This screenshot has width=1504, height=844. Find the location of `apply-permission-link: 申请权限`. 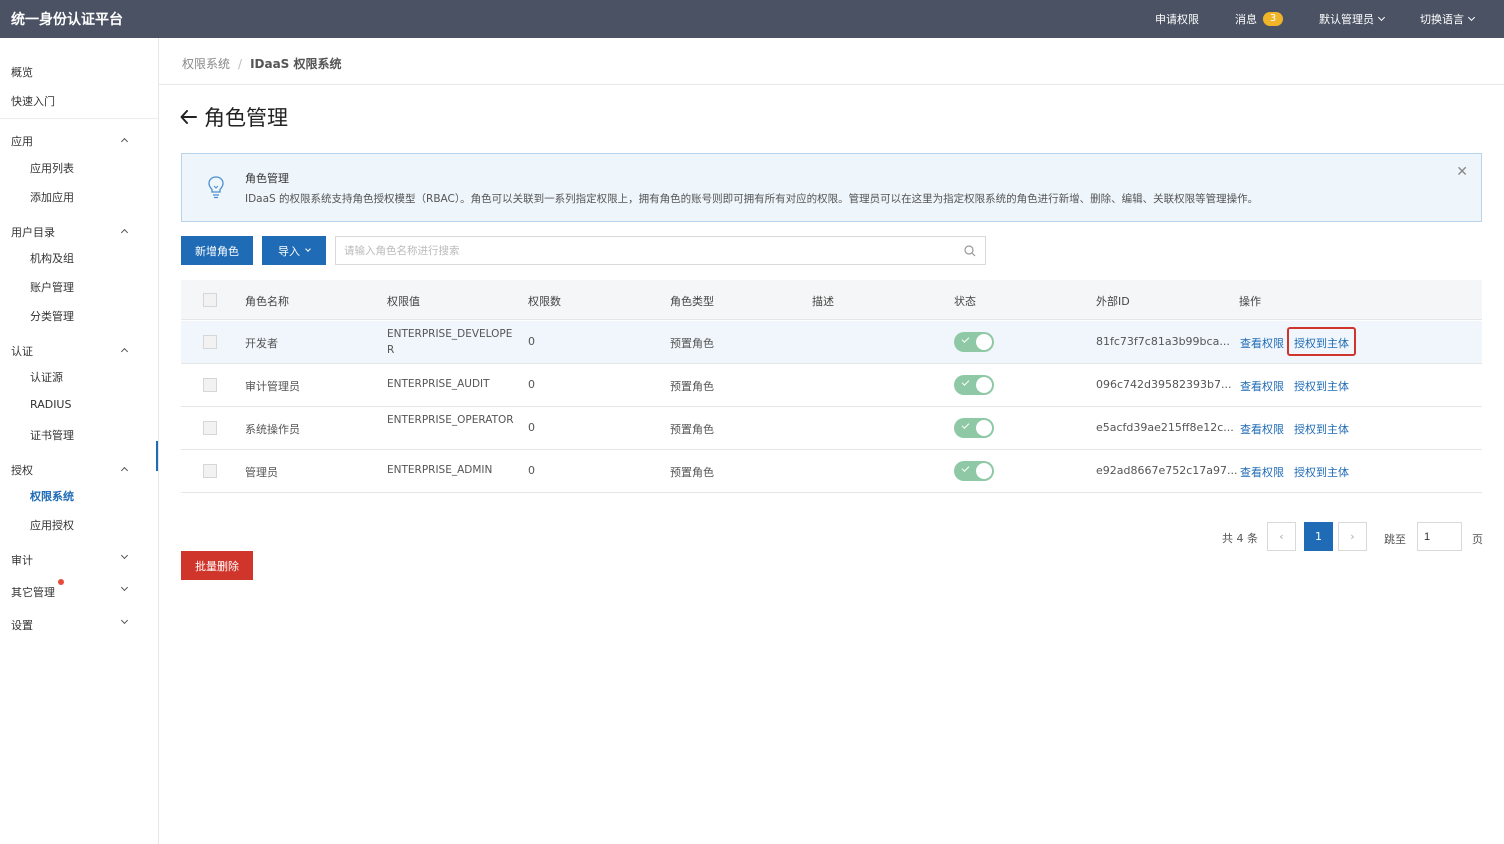

apply-permission-link: 申请权限 is located at coordinates (1177, 19).